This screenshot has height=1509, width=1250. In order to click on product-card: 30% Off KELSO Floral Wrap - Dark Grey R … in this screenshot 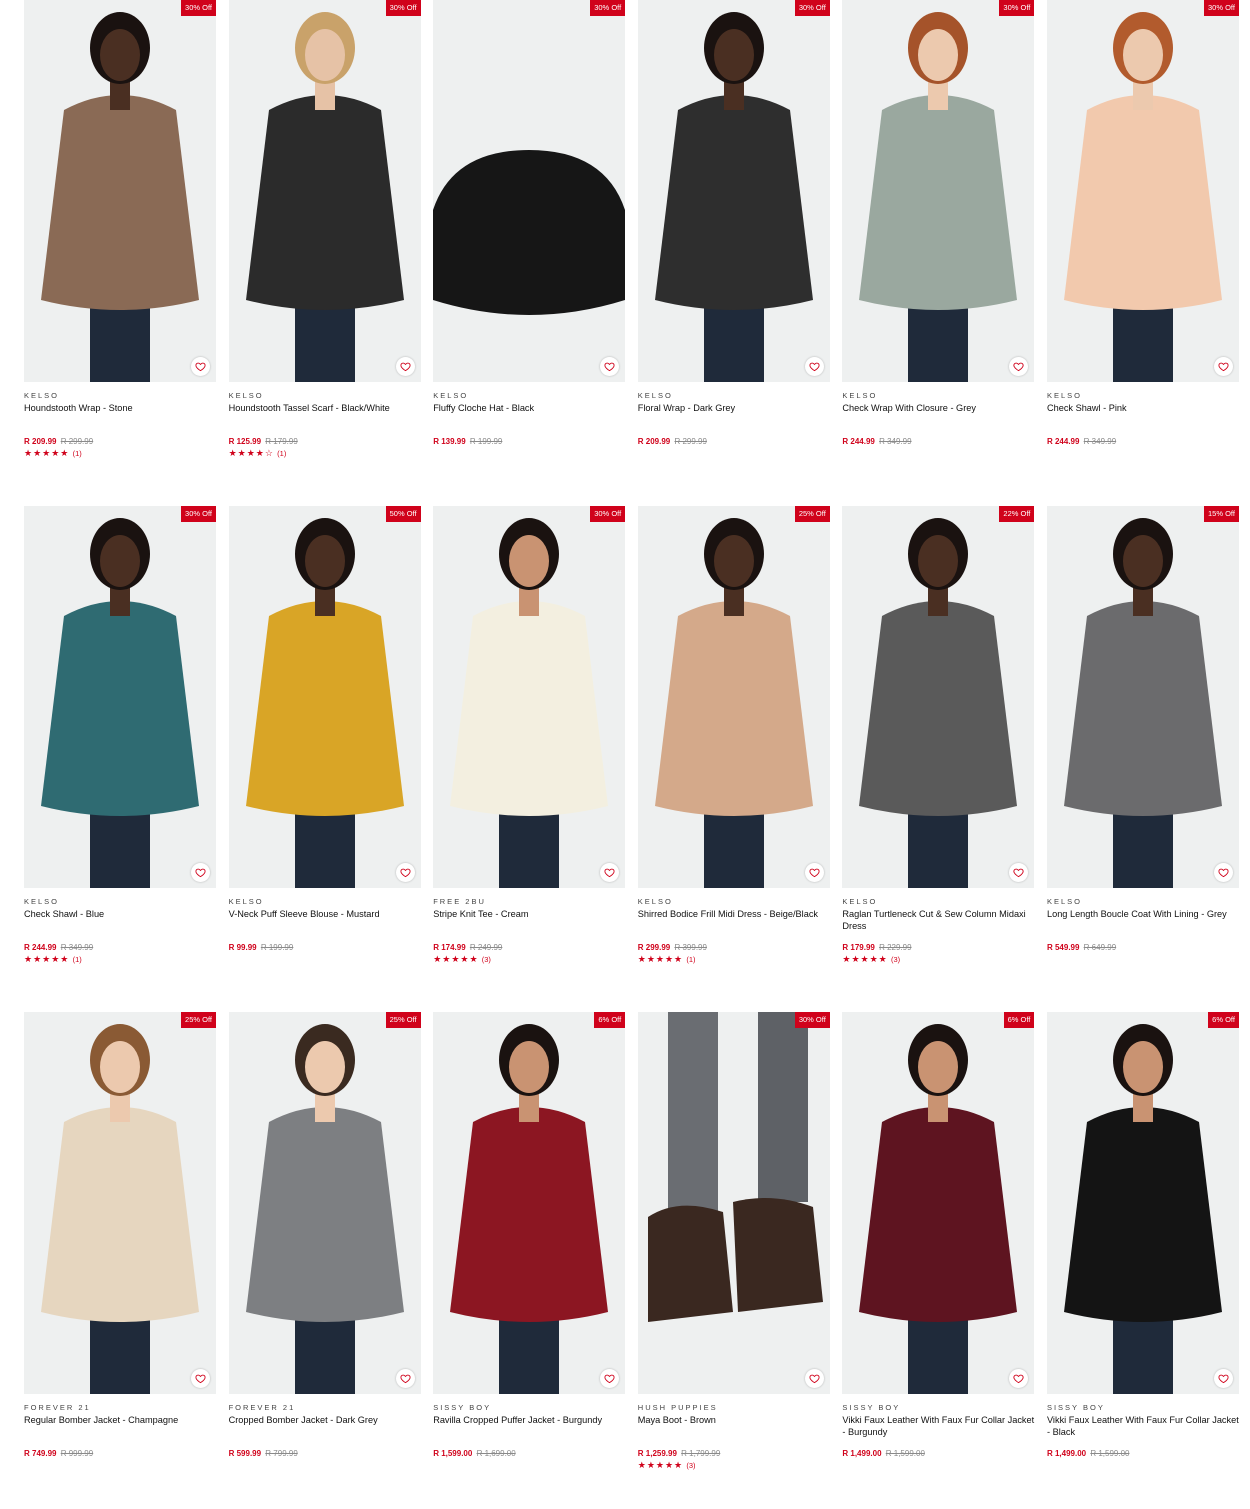, I will do `click(733, 253)`.